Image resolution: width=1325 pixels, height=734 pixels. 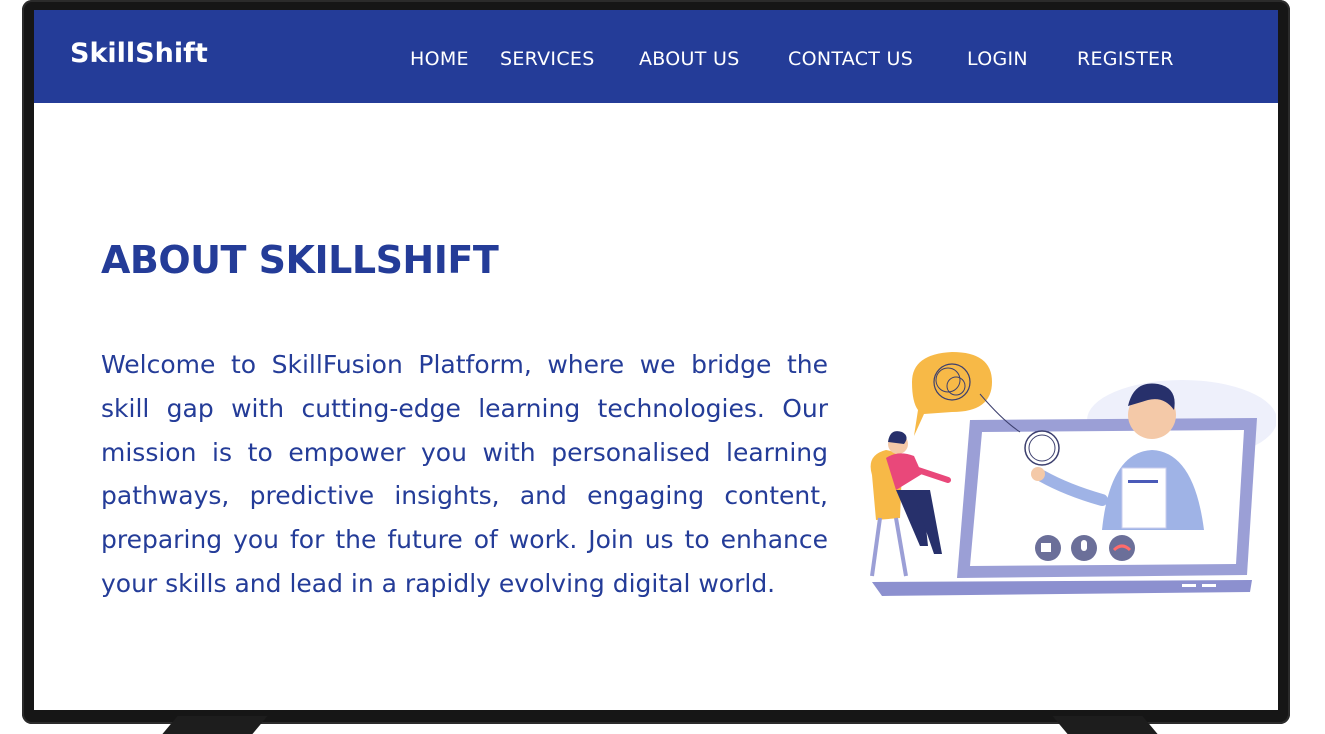 What do you see at coordinates (1048, 548) in the screenshot?
I see `video-camera-icon` at bounding box center [1048, 548].